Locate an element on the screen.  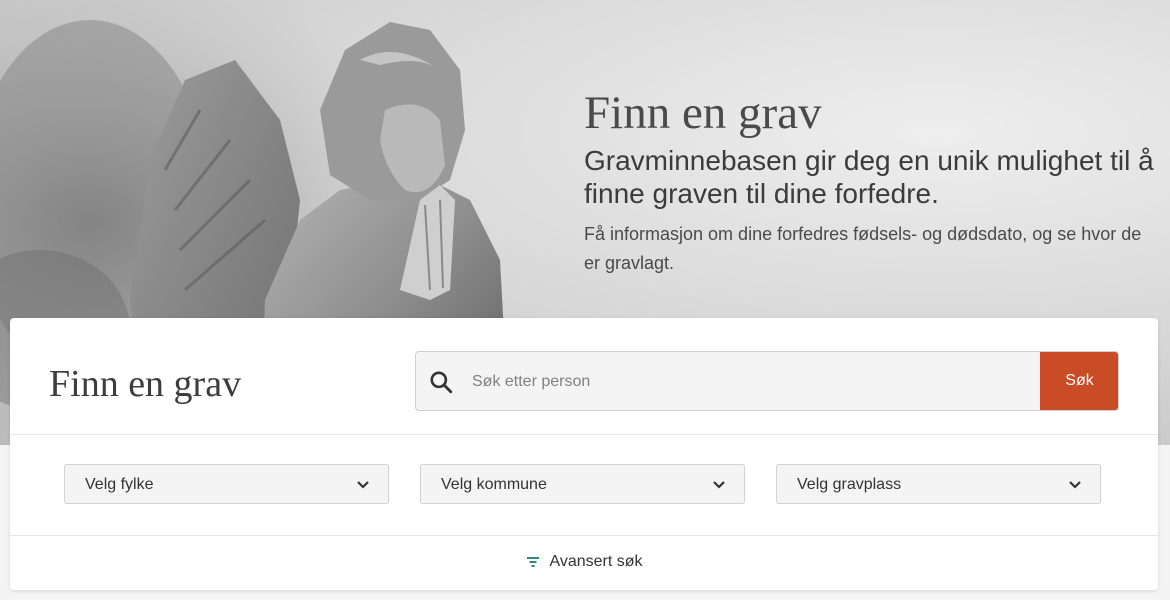
search-input is located at coordinates (752, 381).